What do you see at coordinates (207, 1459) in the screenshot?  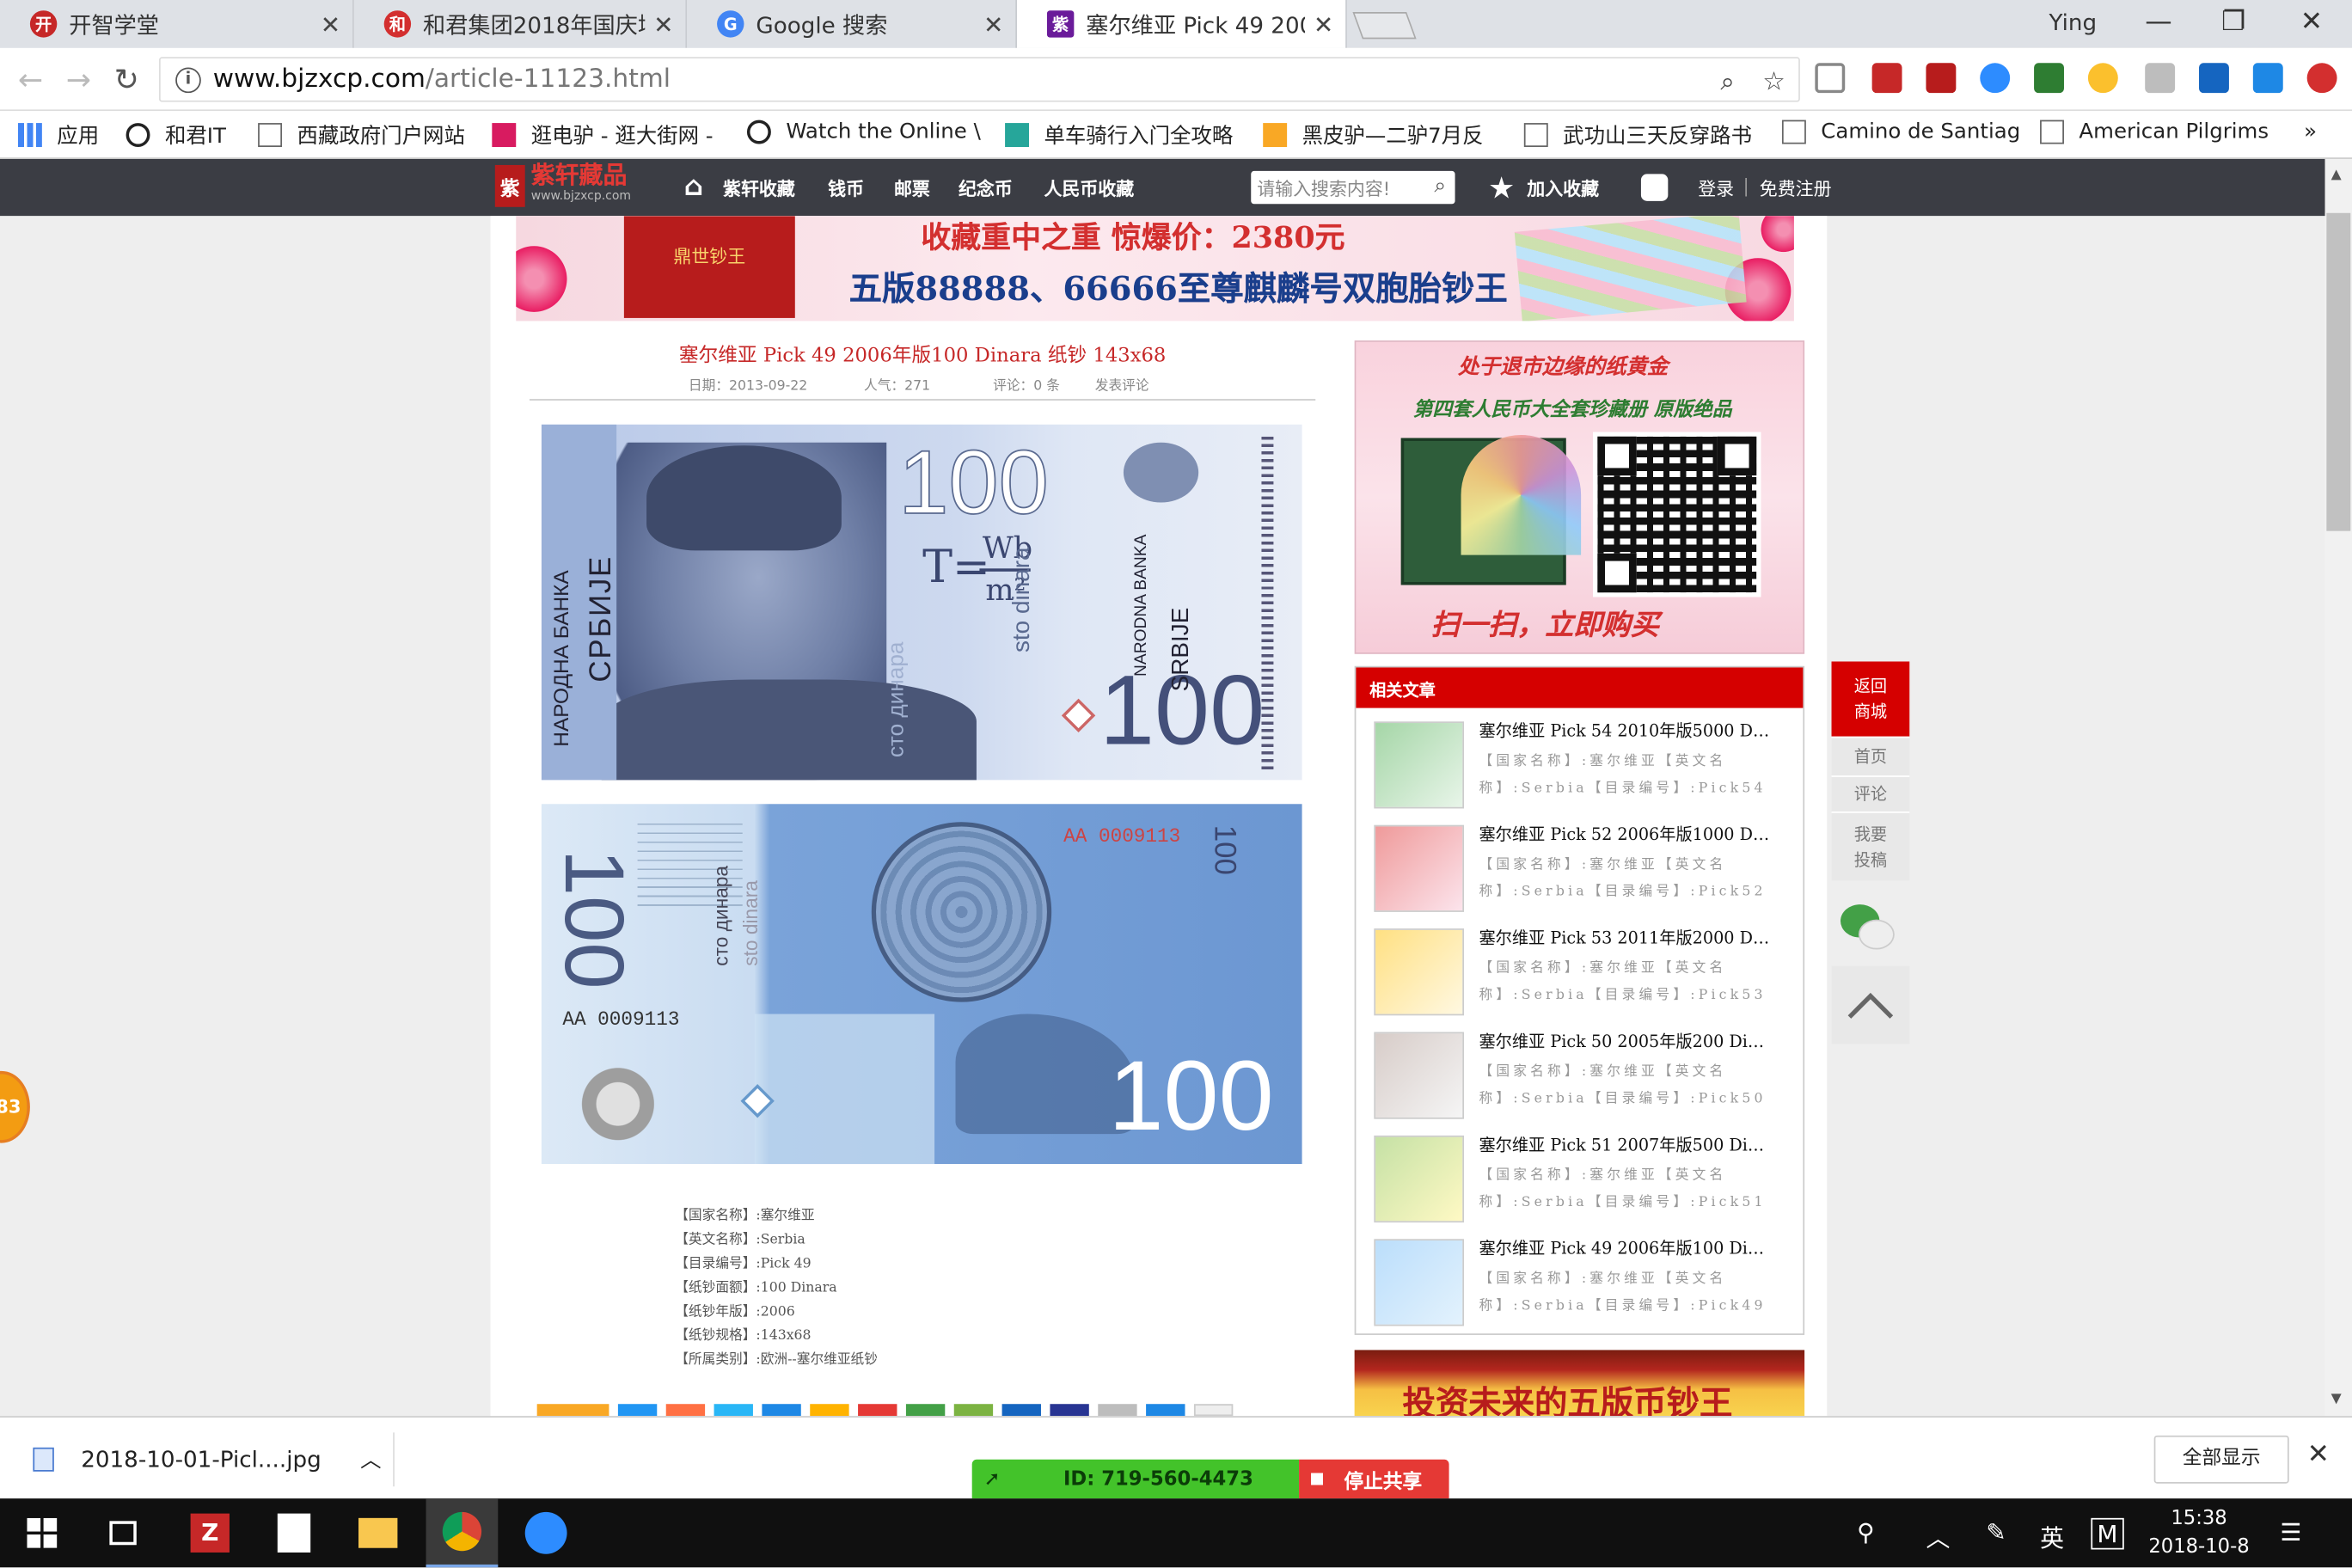 I see `download-item: 2018-10-01-Picl....jpg ︿` at bounding box center [207, 1459].